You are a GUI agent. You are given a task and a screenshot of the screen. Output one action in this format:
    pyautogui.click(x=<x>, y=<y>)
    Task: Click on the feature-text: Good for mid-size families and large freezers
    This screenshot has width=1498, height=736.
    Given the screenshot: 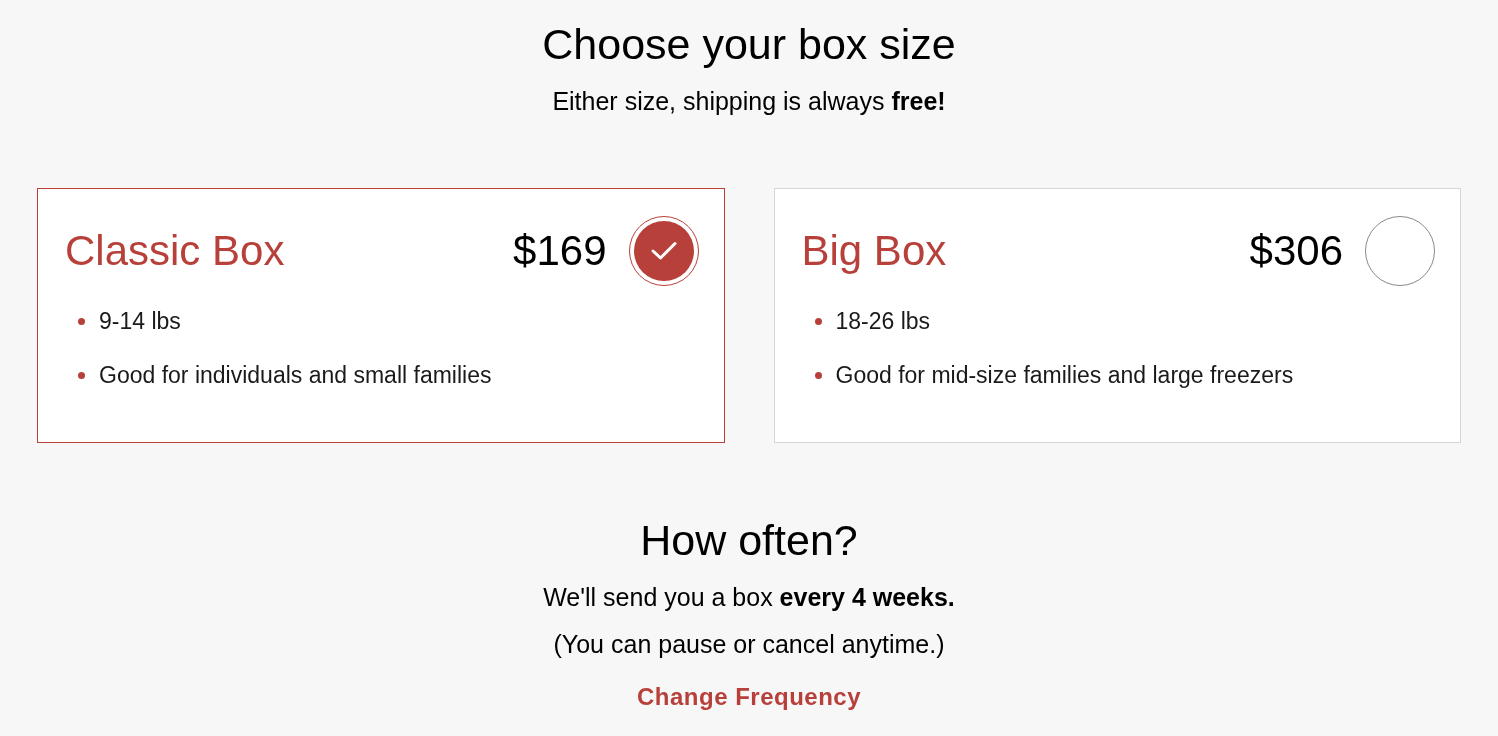 What is the action you would take?
    pyautogui.click(x=1064, y=375)
    